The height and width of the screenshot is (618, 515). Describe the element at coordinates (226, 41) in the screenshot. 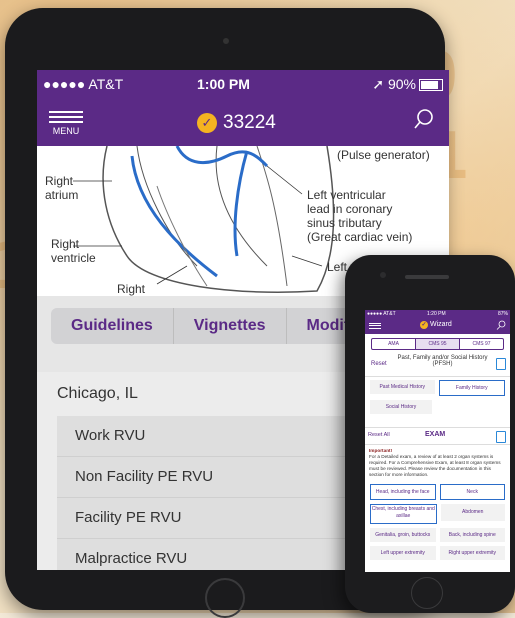

I see `ipad-camera` at that location.